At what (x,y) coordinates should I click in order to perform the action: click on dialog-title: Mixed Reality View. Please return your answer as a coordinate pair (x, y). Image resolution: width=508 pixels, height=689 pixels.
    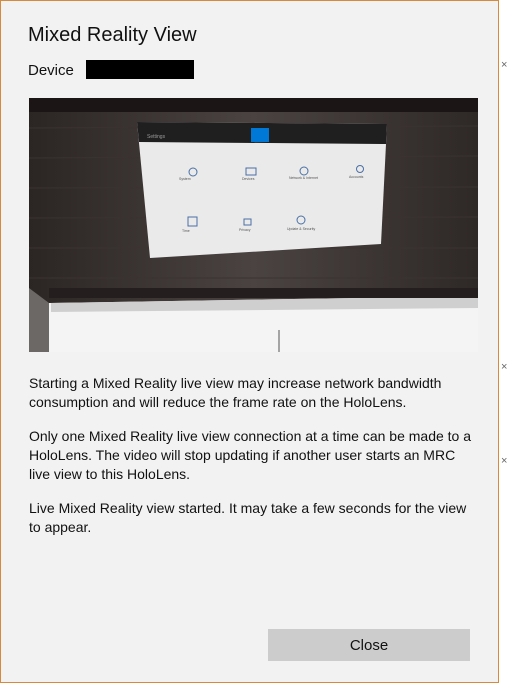
    Looking at the image, I should click on (112, 35).